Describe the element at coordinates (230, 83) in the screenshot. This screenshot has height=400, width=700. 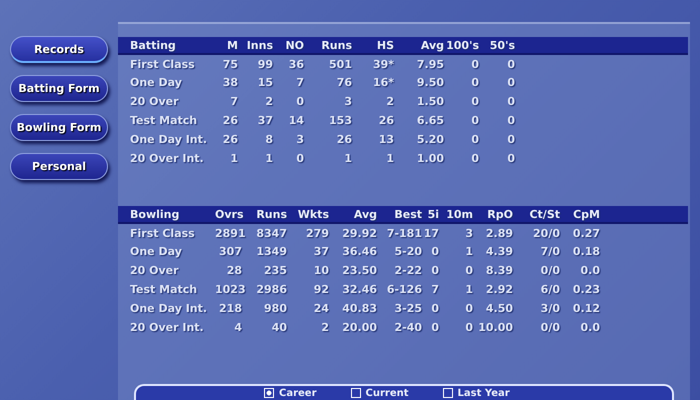
I see `table-cell-text: 38` at that location.